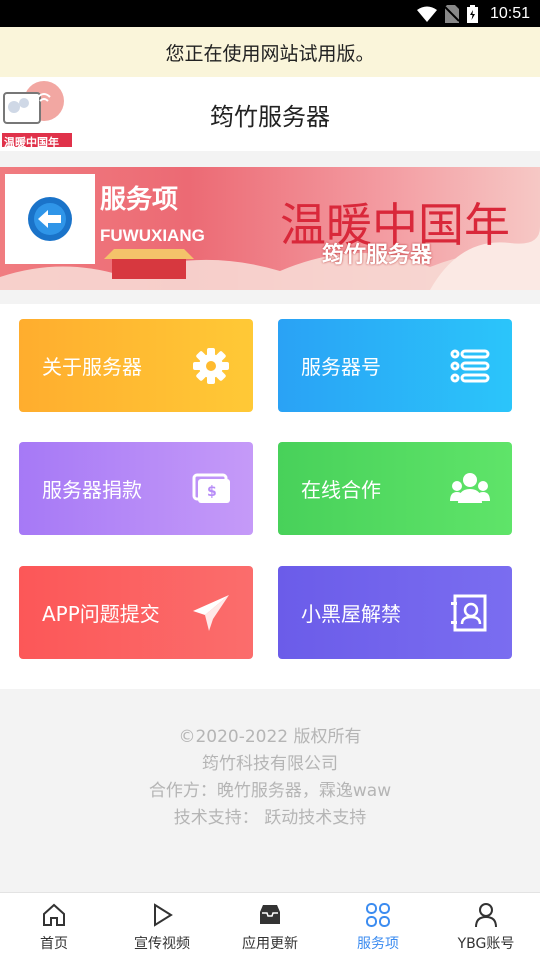  I want to click on banner-brand: 筠竹服务器, so click(377, 255).